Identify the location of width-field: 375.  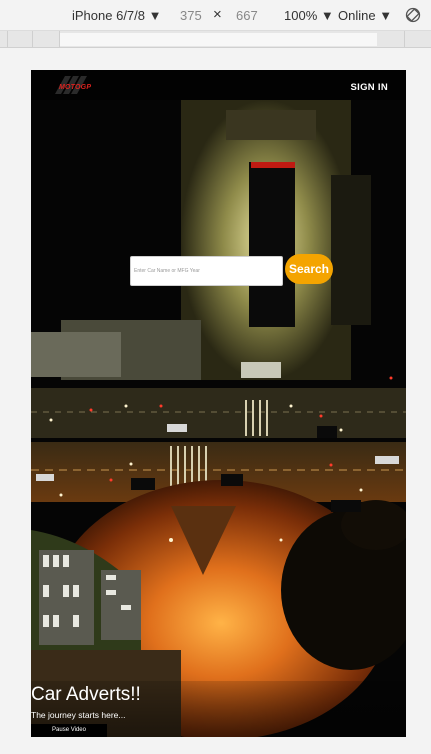
(191, 15).